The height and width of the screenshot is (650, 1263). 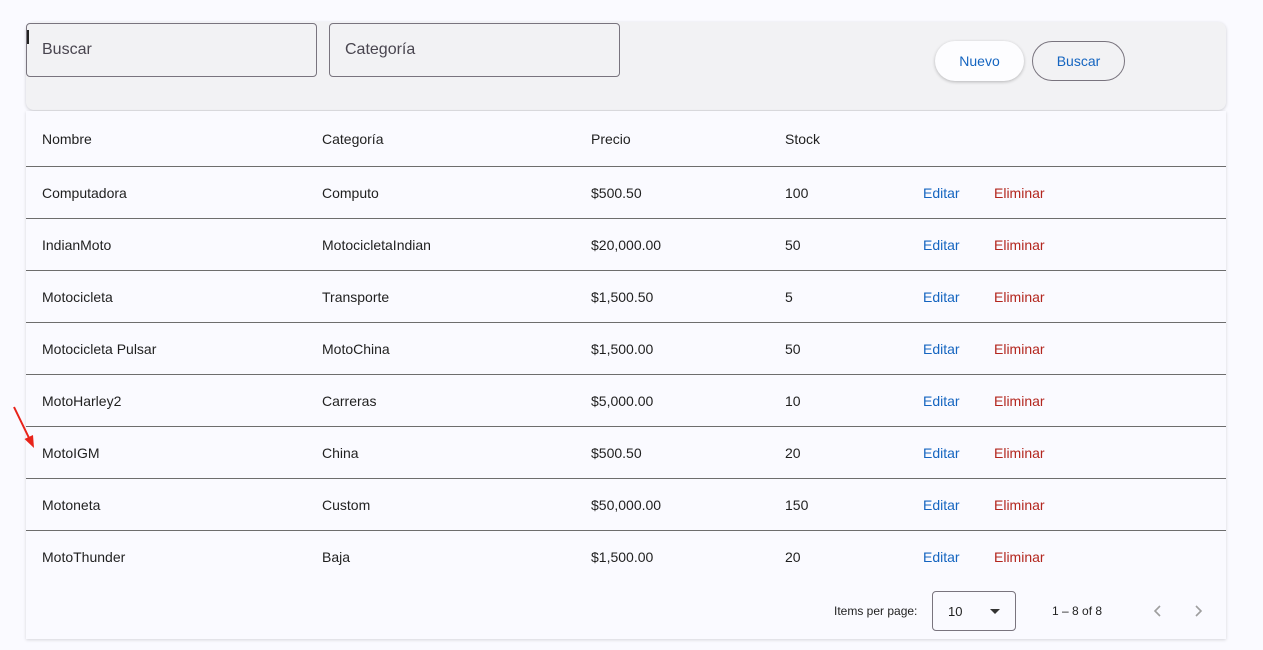 I want to click on cell-nombre: Motocicleta, so click(x=77, y=296).